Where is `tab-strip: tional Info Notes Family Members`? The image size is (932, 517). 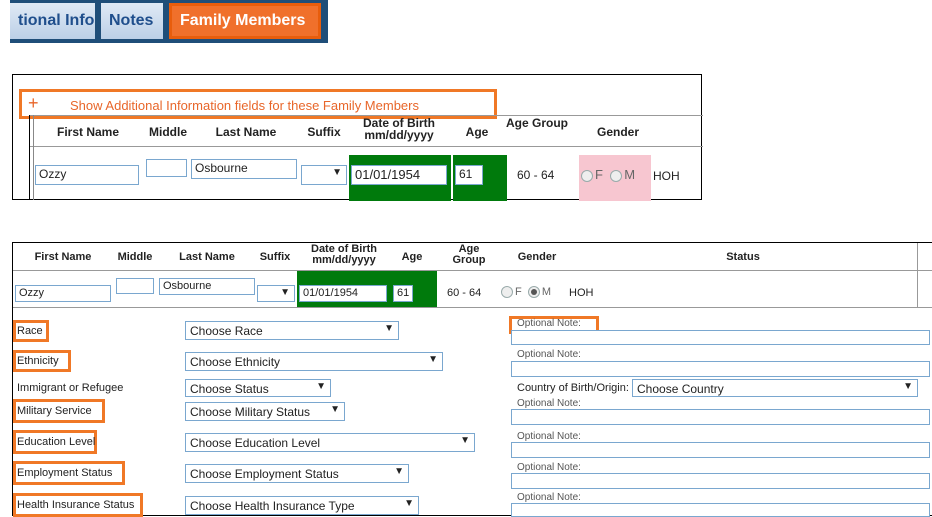
tab-strip: tional Info Notes Family Members is located at coordinates (169, 21).